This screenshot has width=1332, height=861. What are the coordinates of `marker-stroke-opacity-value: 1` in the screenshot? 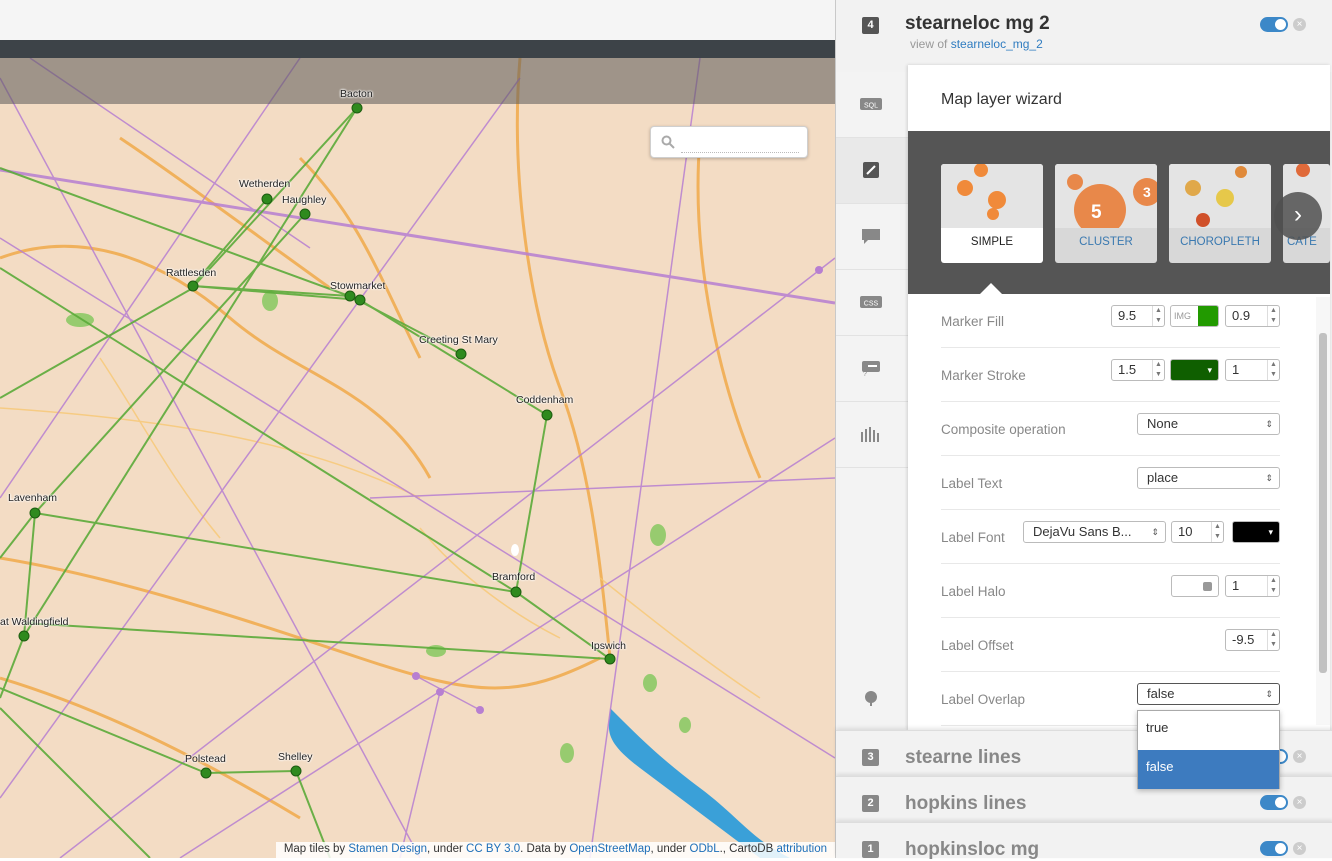 It's located at (1236, 369).